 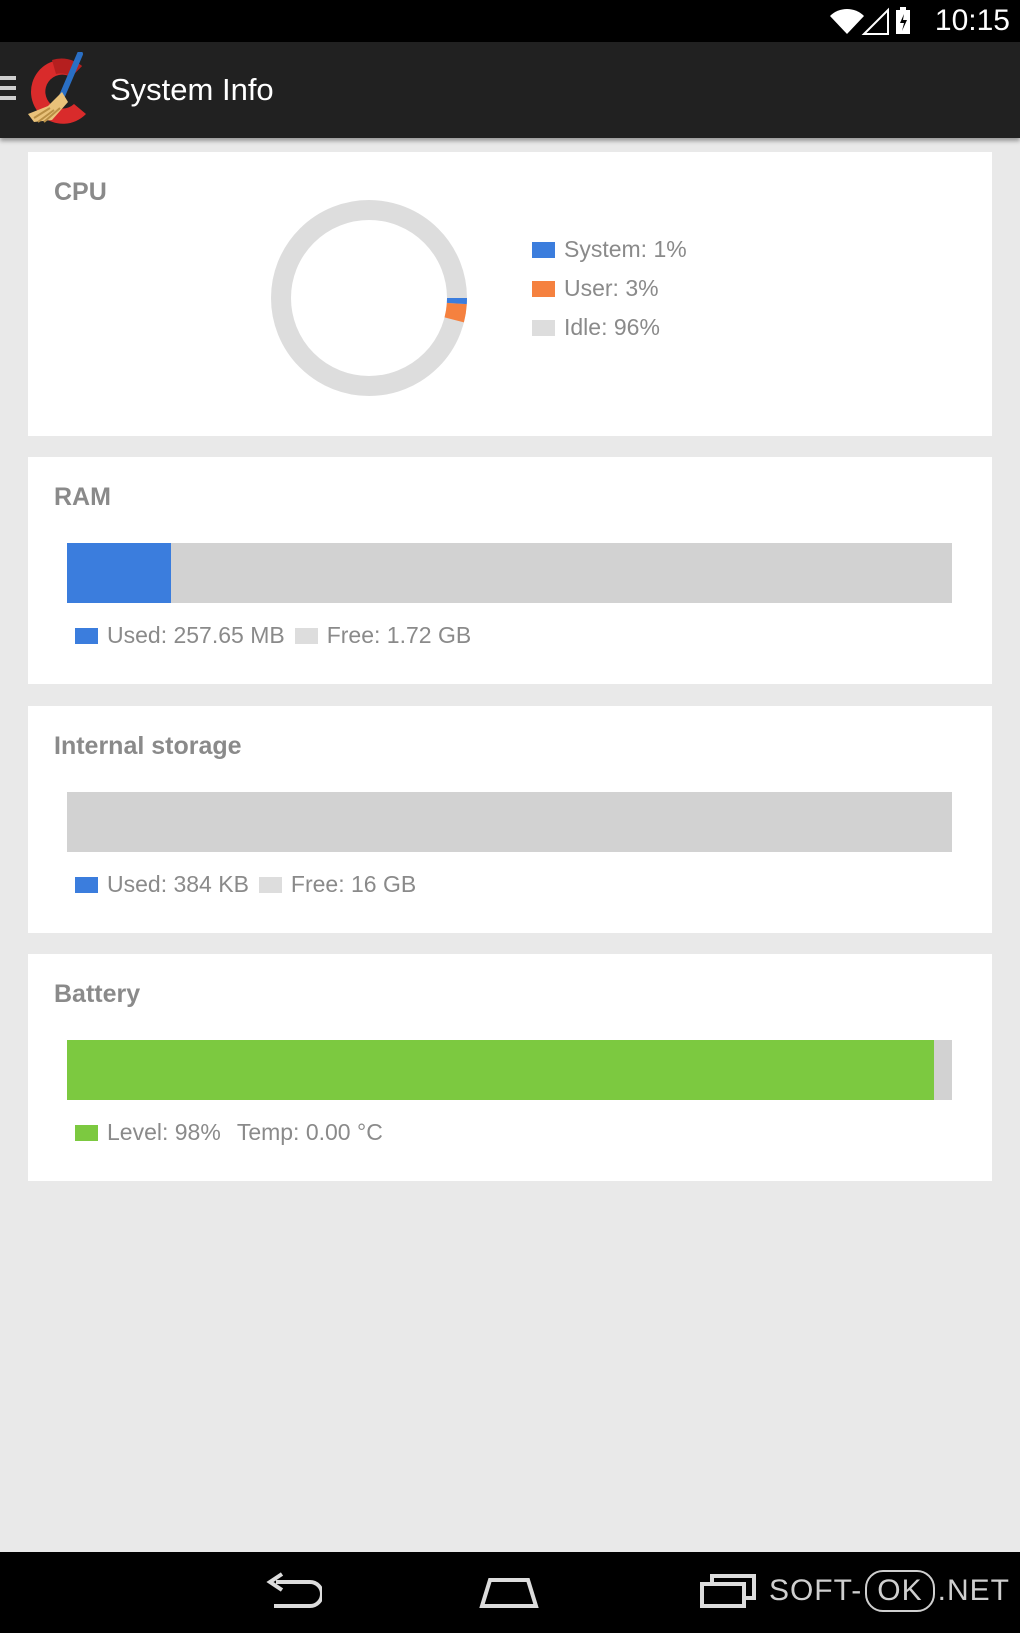 I want to click on storage-bar, so click(x=509, y=822).